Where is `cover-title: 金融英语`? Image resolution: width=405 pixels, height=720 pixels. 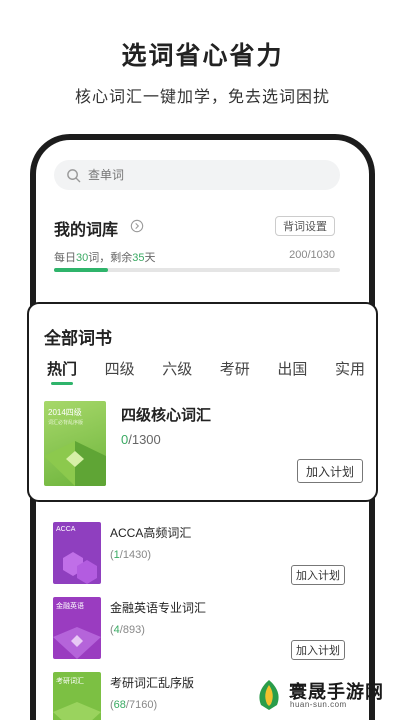 cover-title: 金融英语 is located at coordinates (70, 606).